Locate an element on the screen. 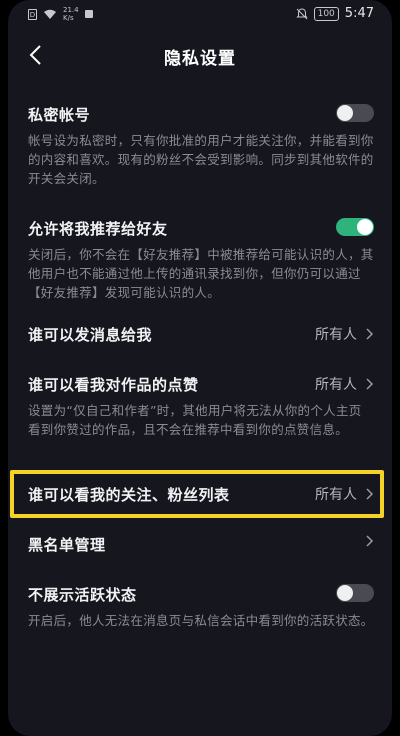  status-bar-right: 100 5:47 is located at coordinates (334, 13).